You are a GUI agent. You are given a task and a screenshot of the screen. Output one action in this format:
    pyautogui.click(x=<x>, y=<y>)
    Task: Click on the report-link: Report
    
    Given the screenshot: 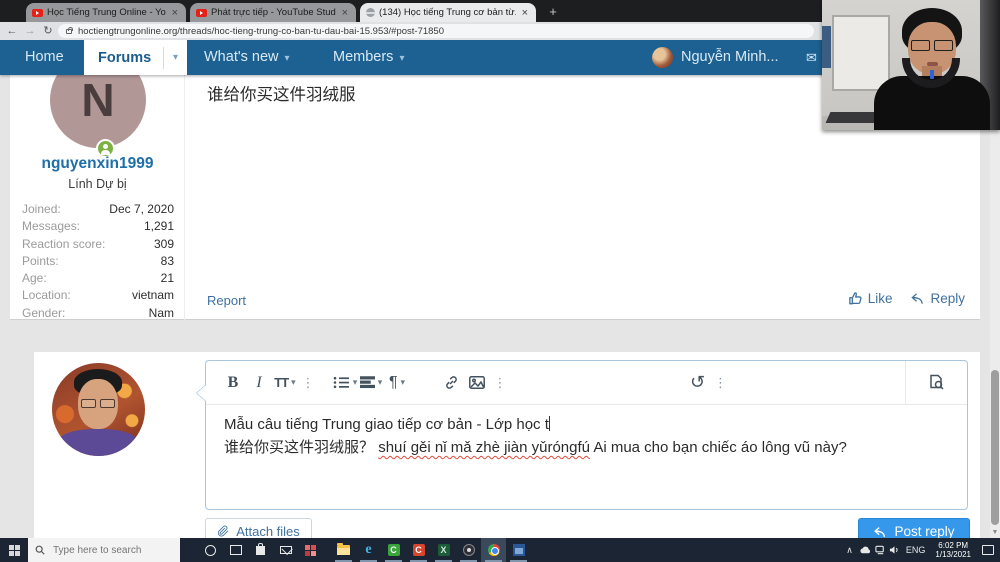 What is the action you would take?
    pyautogui.click(x=226, y=300)
    